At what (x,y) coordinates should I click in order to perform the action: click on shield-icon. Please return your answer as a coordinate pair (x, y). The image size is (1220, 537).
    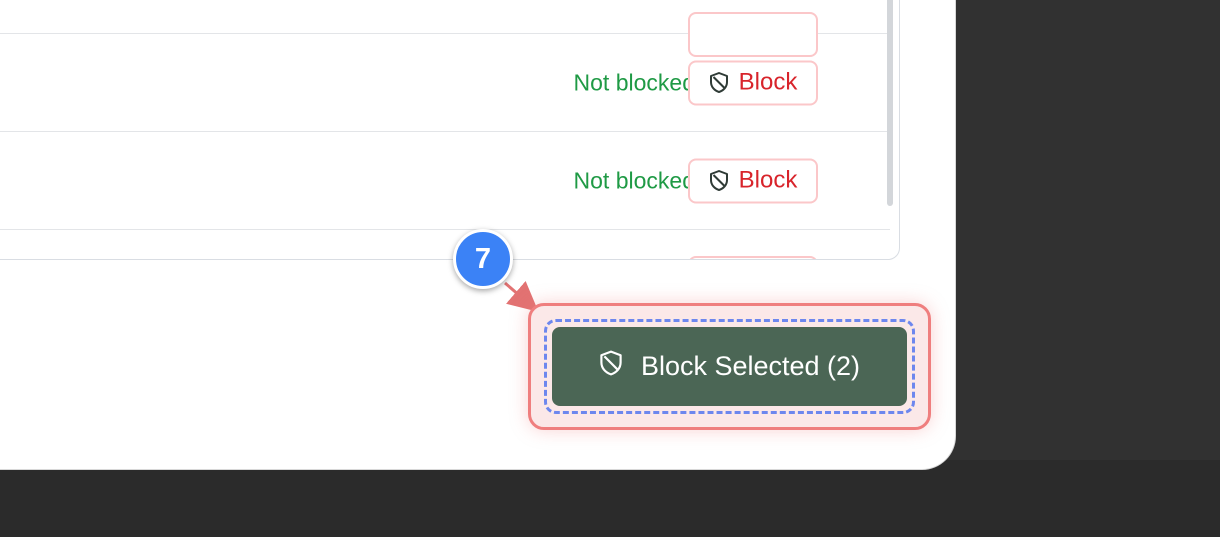
    Looking at the image, I should click on (611, 366).